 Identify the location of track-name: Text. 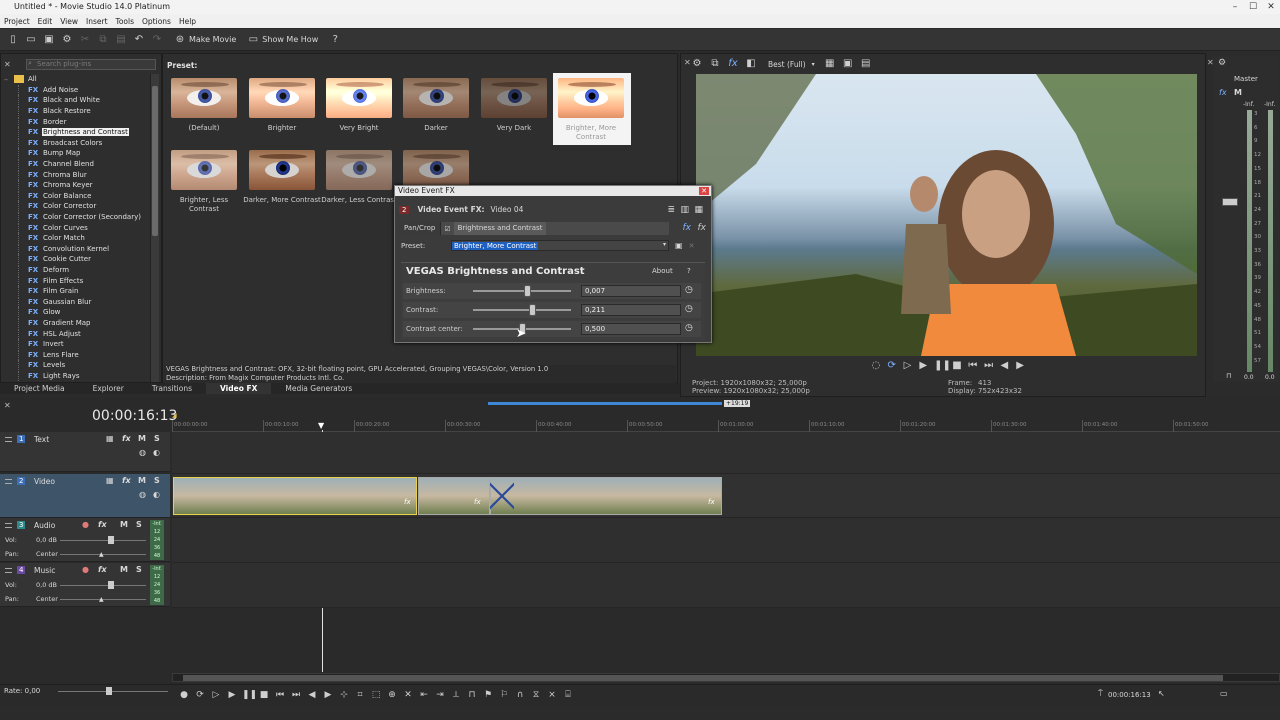
(41, 439).